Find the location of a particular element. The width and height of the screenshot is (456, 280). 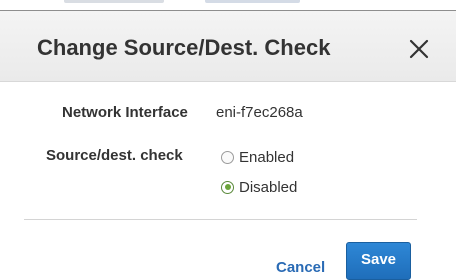

background-link-fragment is located at coordinates (252, 1).